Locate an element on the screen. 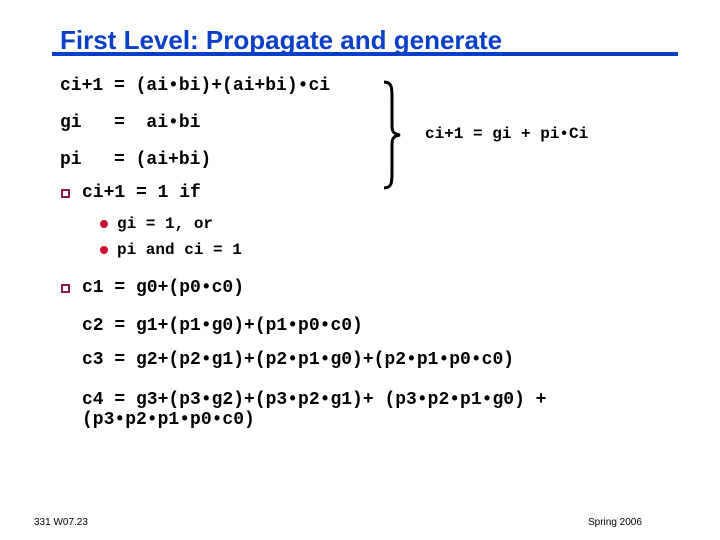  right-brace-icon is located at coordinates (392, 135).